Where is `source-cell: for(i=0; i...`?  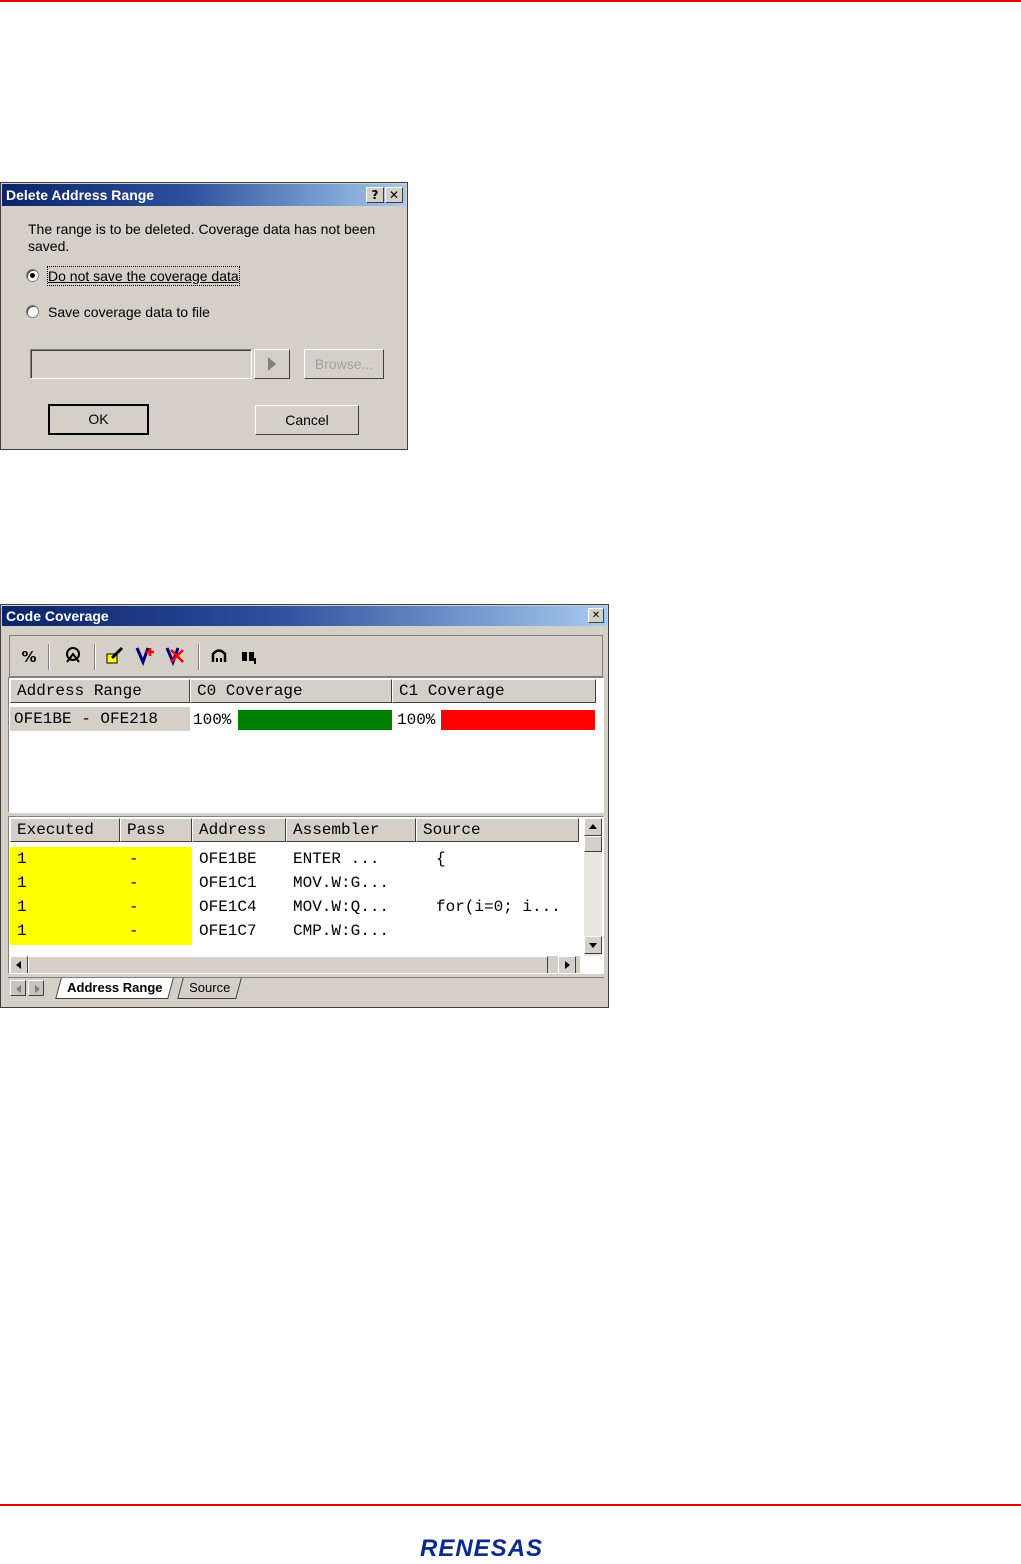
source-cell: for(i=0; i... is located at coordinates (498, 907).